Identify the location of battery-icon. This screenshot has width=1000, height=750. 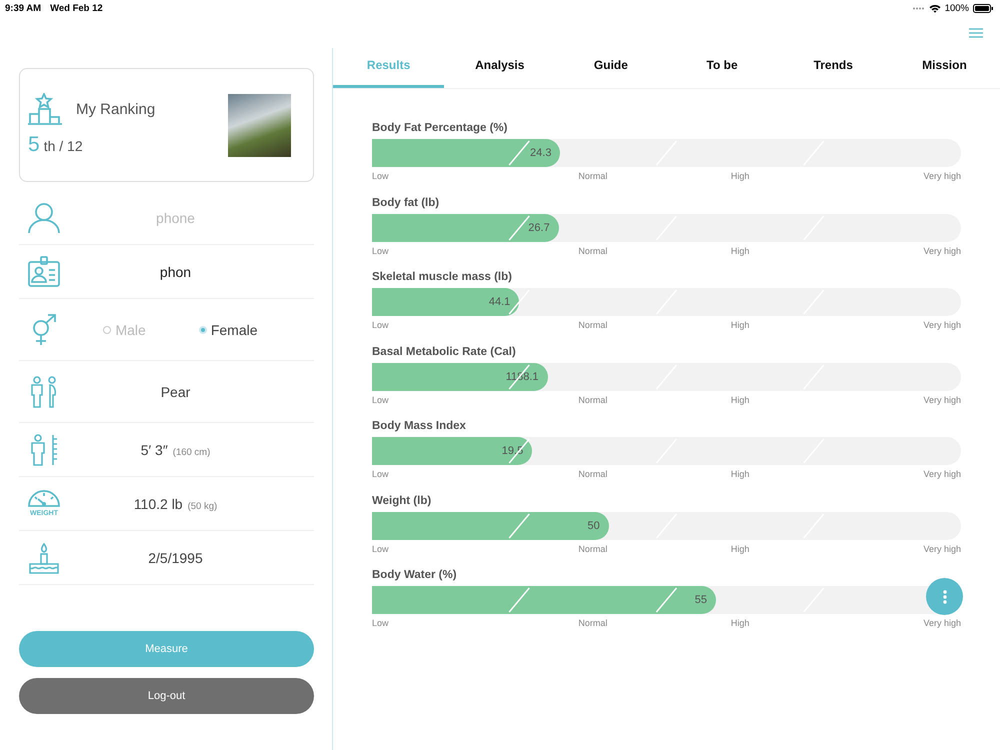
(983, 8).